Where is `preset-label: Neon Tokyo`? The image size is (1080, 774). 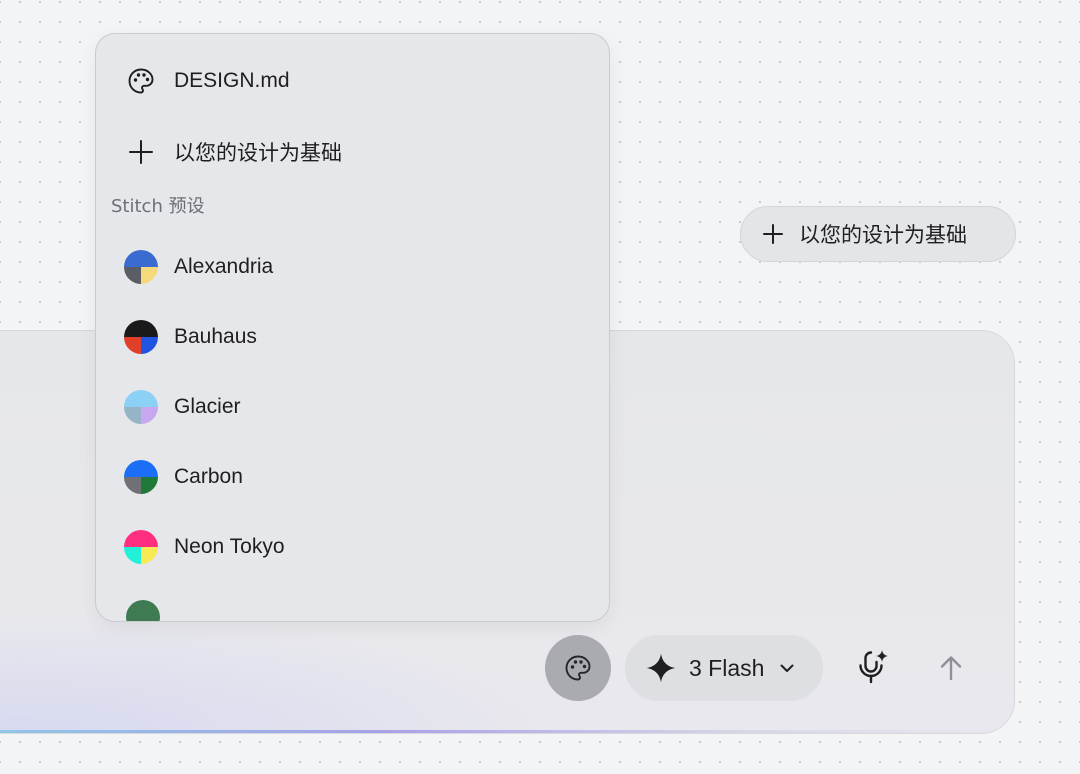
preset-label: Neon Tokyo is located at coordinates (229, 546).